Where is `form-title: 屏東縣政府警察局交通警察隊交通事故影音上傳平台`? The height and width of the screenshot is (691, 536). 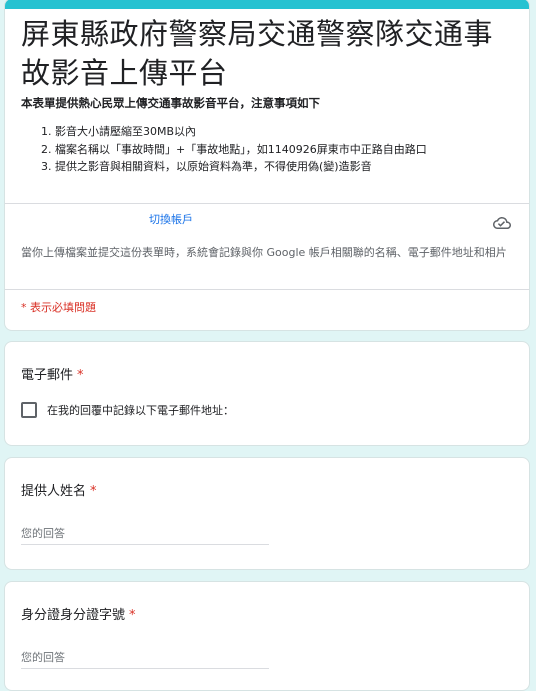
form-title: 屏東縣政府警察局交通警察隊交通事故影音上傳平台 is located at coordinates (257, 53).